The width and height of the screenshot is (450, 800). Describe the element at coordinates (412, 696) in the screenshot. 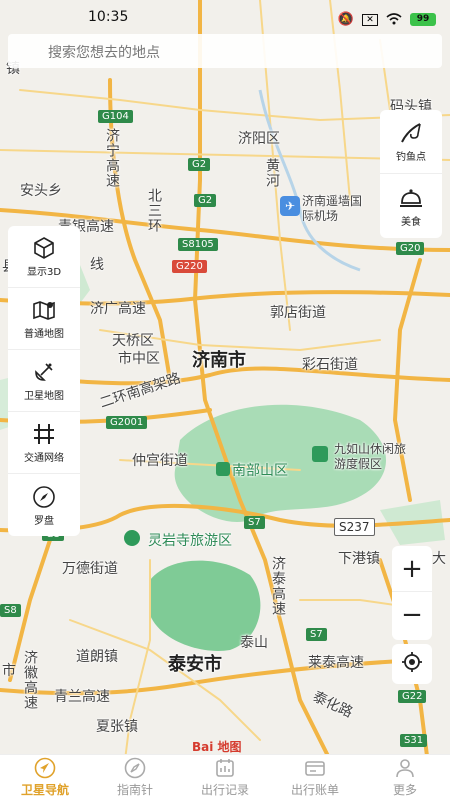

I see `shield-g22: G22` at that location.